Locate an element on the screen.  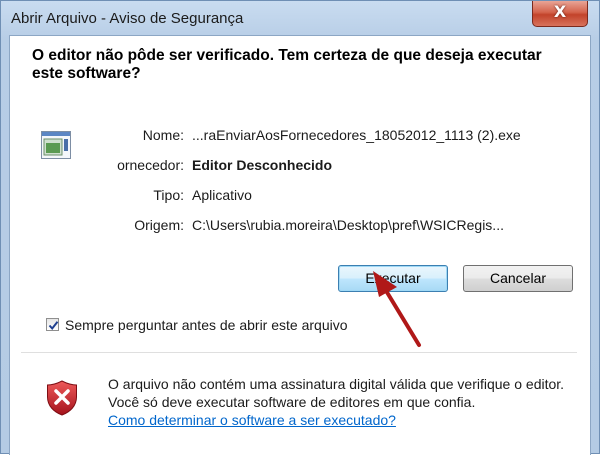
close-button: X is located at coordinates (560, 14).